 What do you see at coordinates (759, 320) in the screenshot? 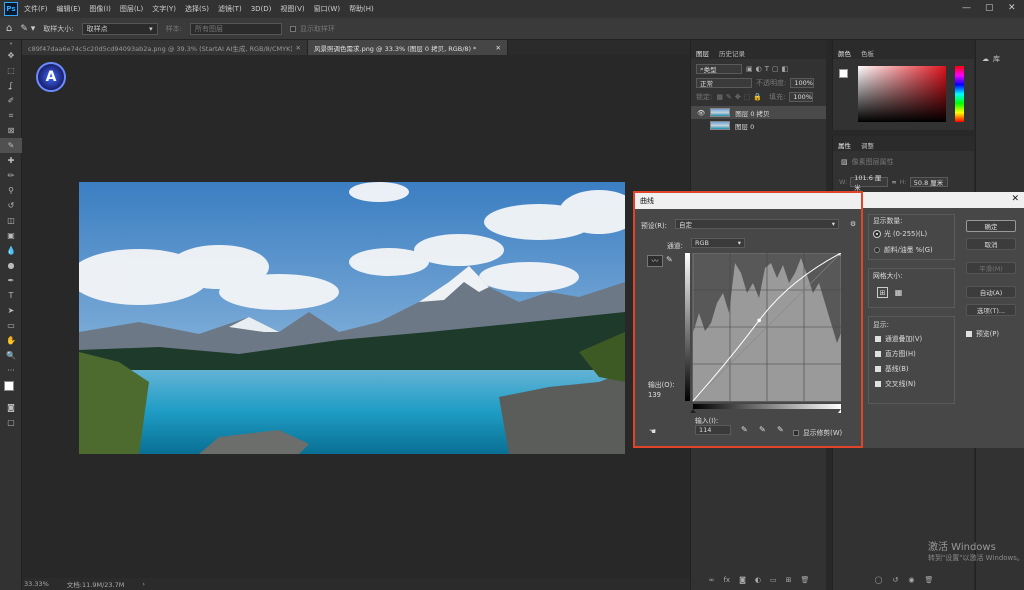
I see `curve-control-point` at bounding box center [759, 320].